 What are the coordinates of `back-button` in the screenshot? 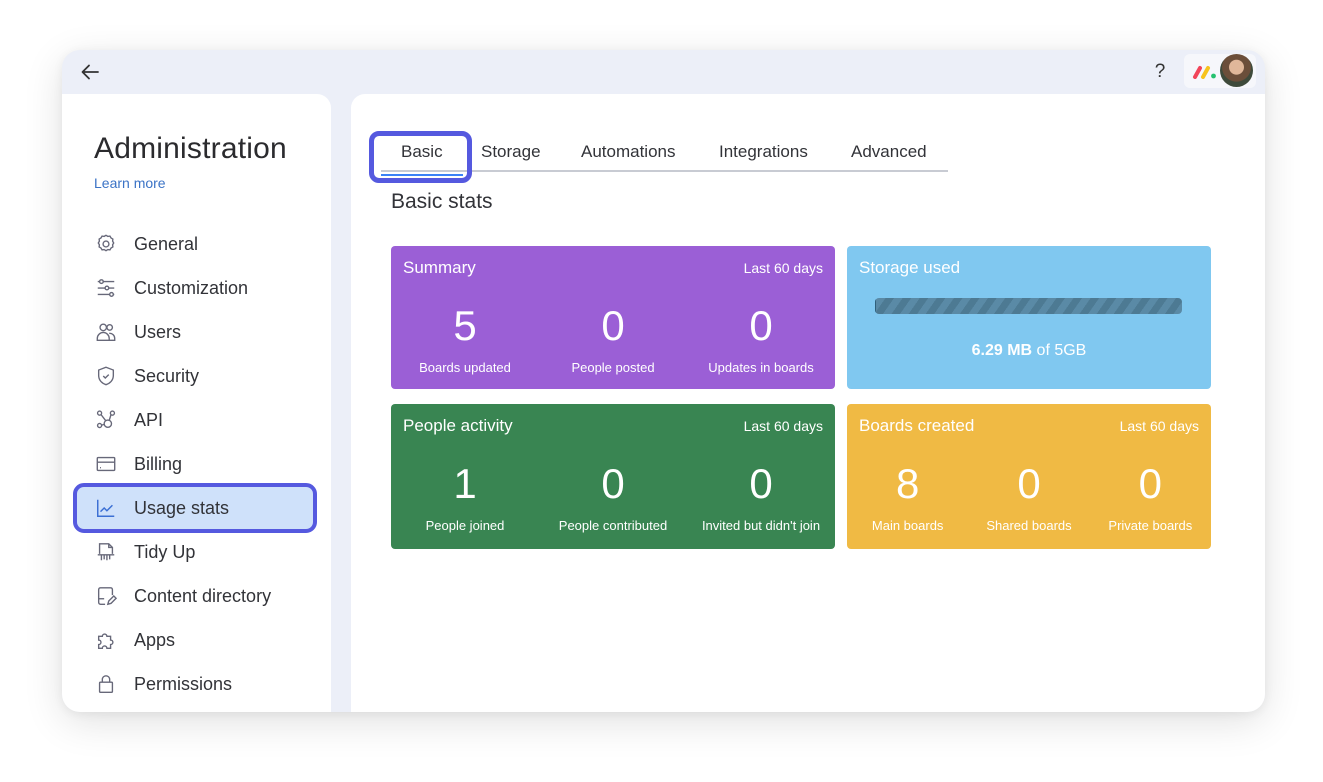 It's located at (90, 72).